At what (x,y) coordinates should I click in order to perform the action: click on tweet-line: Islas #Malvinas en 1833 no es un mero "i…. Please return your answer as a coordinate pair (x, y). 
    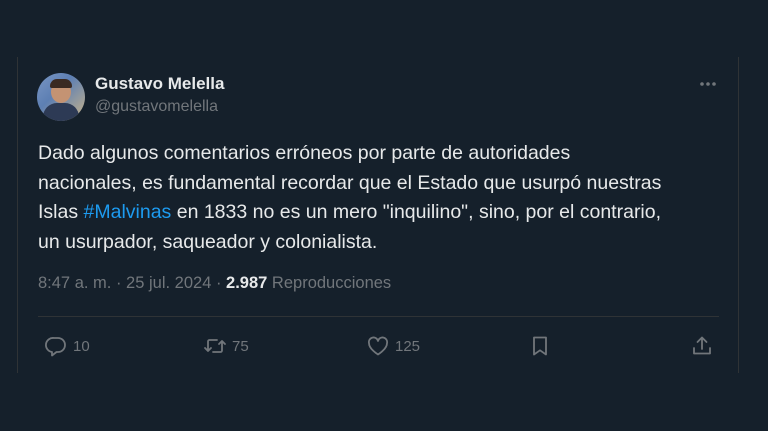
    Looking at the image, I should click on (383, 213).